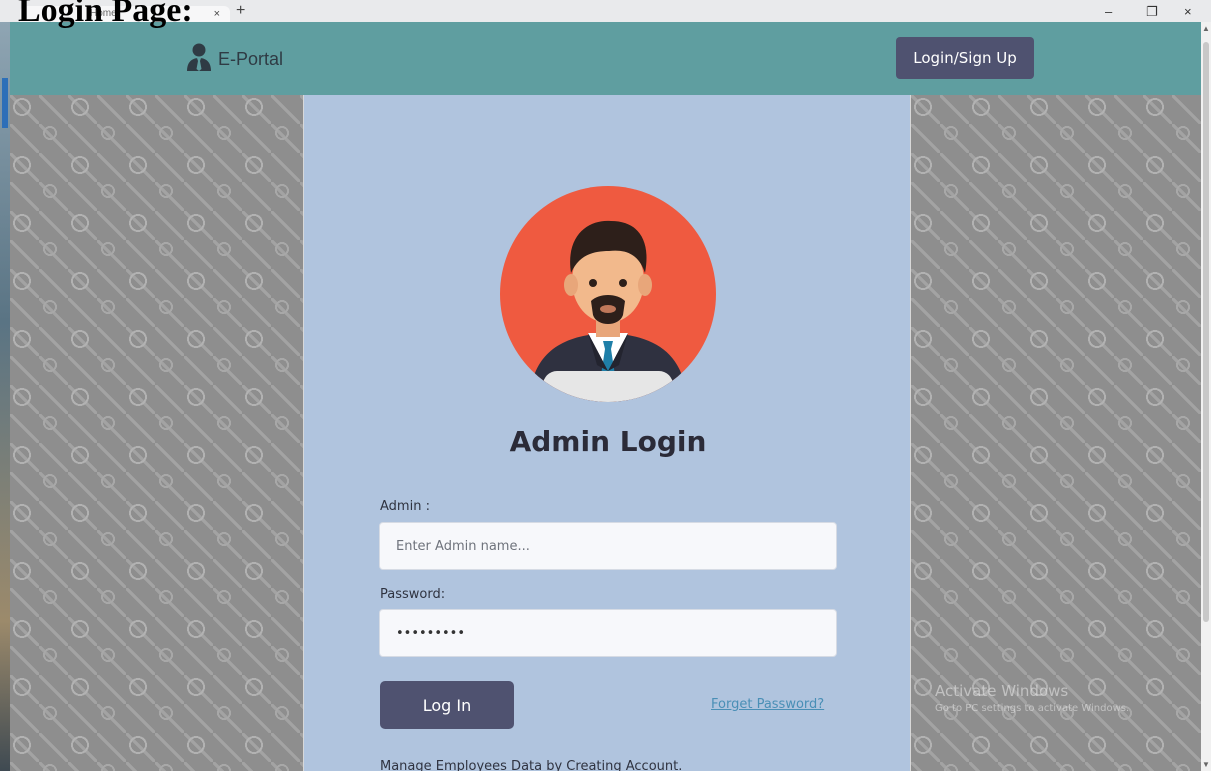 The width and height of the screenshot is (1211, 771). Describe the element at coordinates (413, 594) in the screenshot. I see `password-label: Password:` at that location.